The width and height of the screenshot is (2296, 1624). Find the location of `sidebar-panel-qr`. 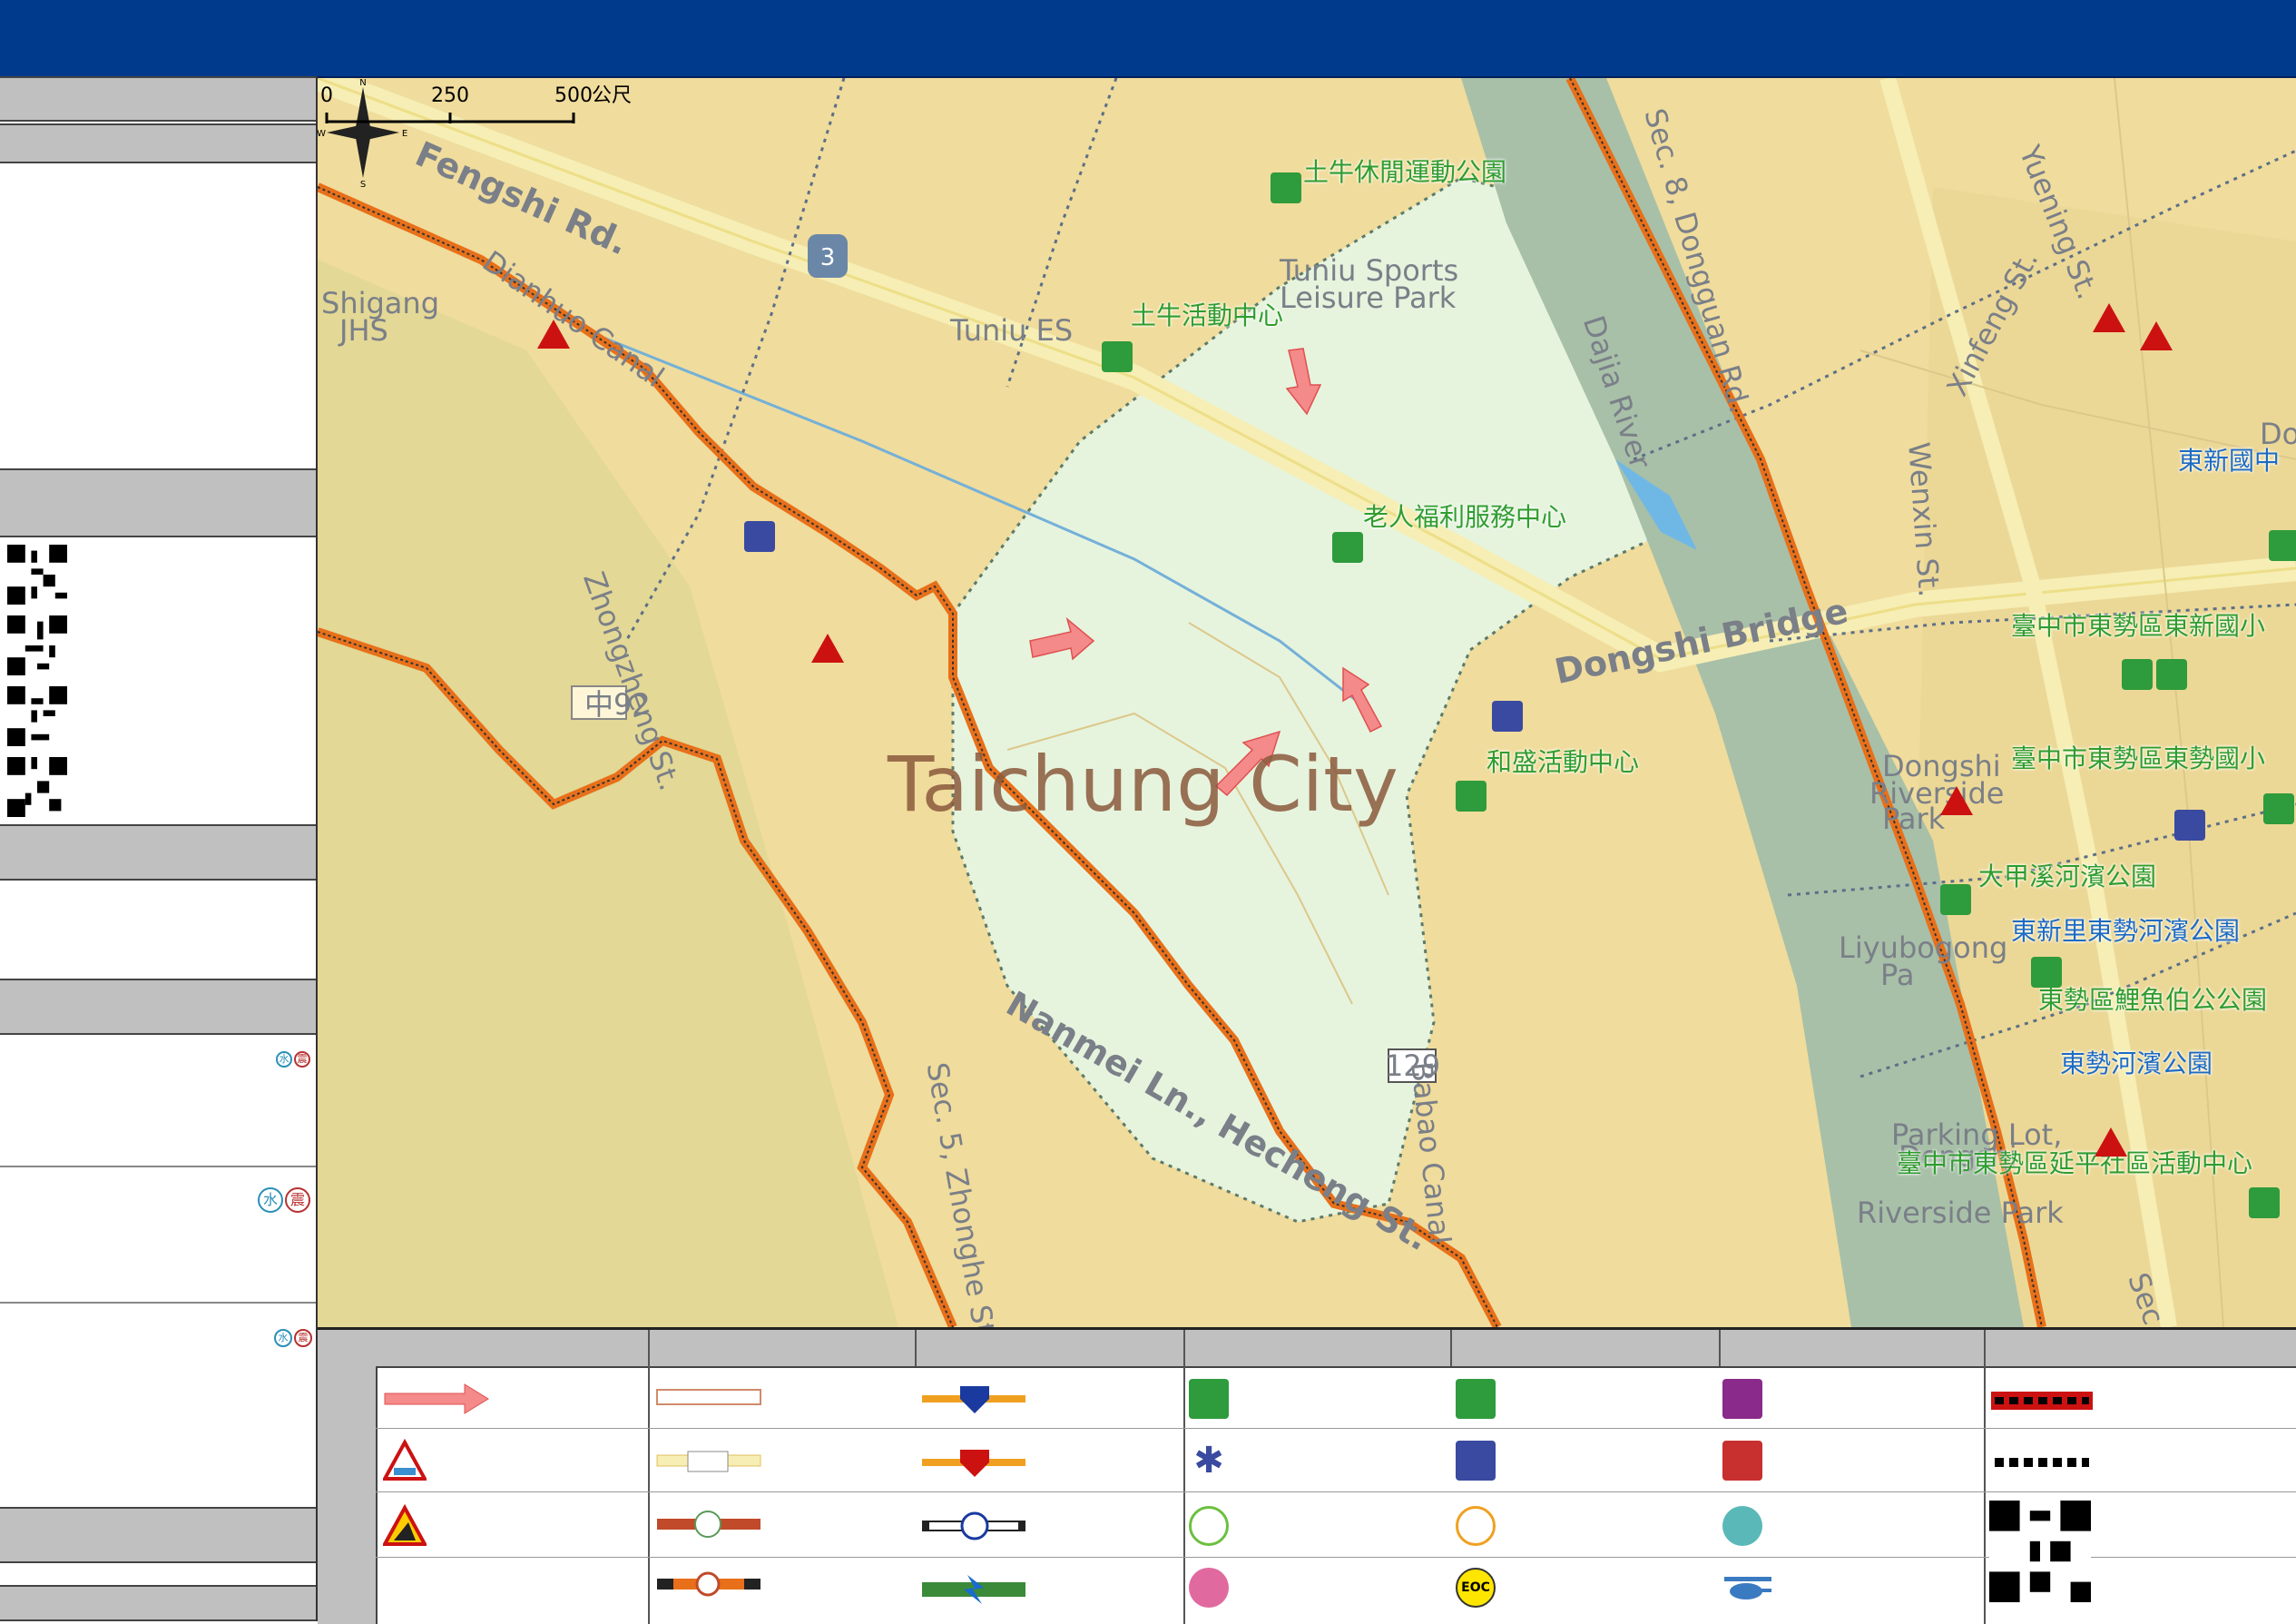

sidebar-panel-qr is located at coordinates (158, 677).